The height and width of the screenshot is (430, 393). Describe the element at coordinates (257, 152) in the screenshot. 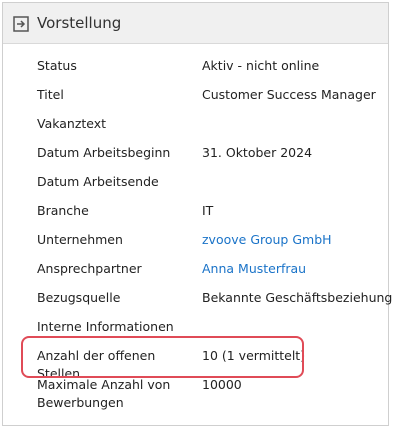

I see `field-value: 31. Oktober 2024` at that location.